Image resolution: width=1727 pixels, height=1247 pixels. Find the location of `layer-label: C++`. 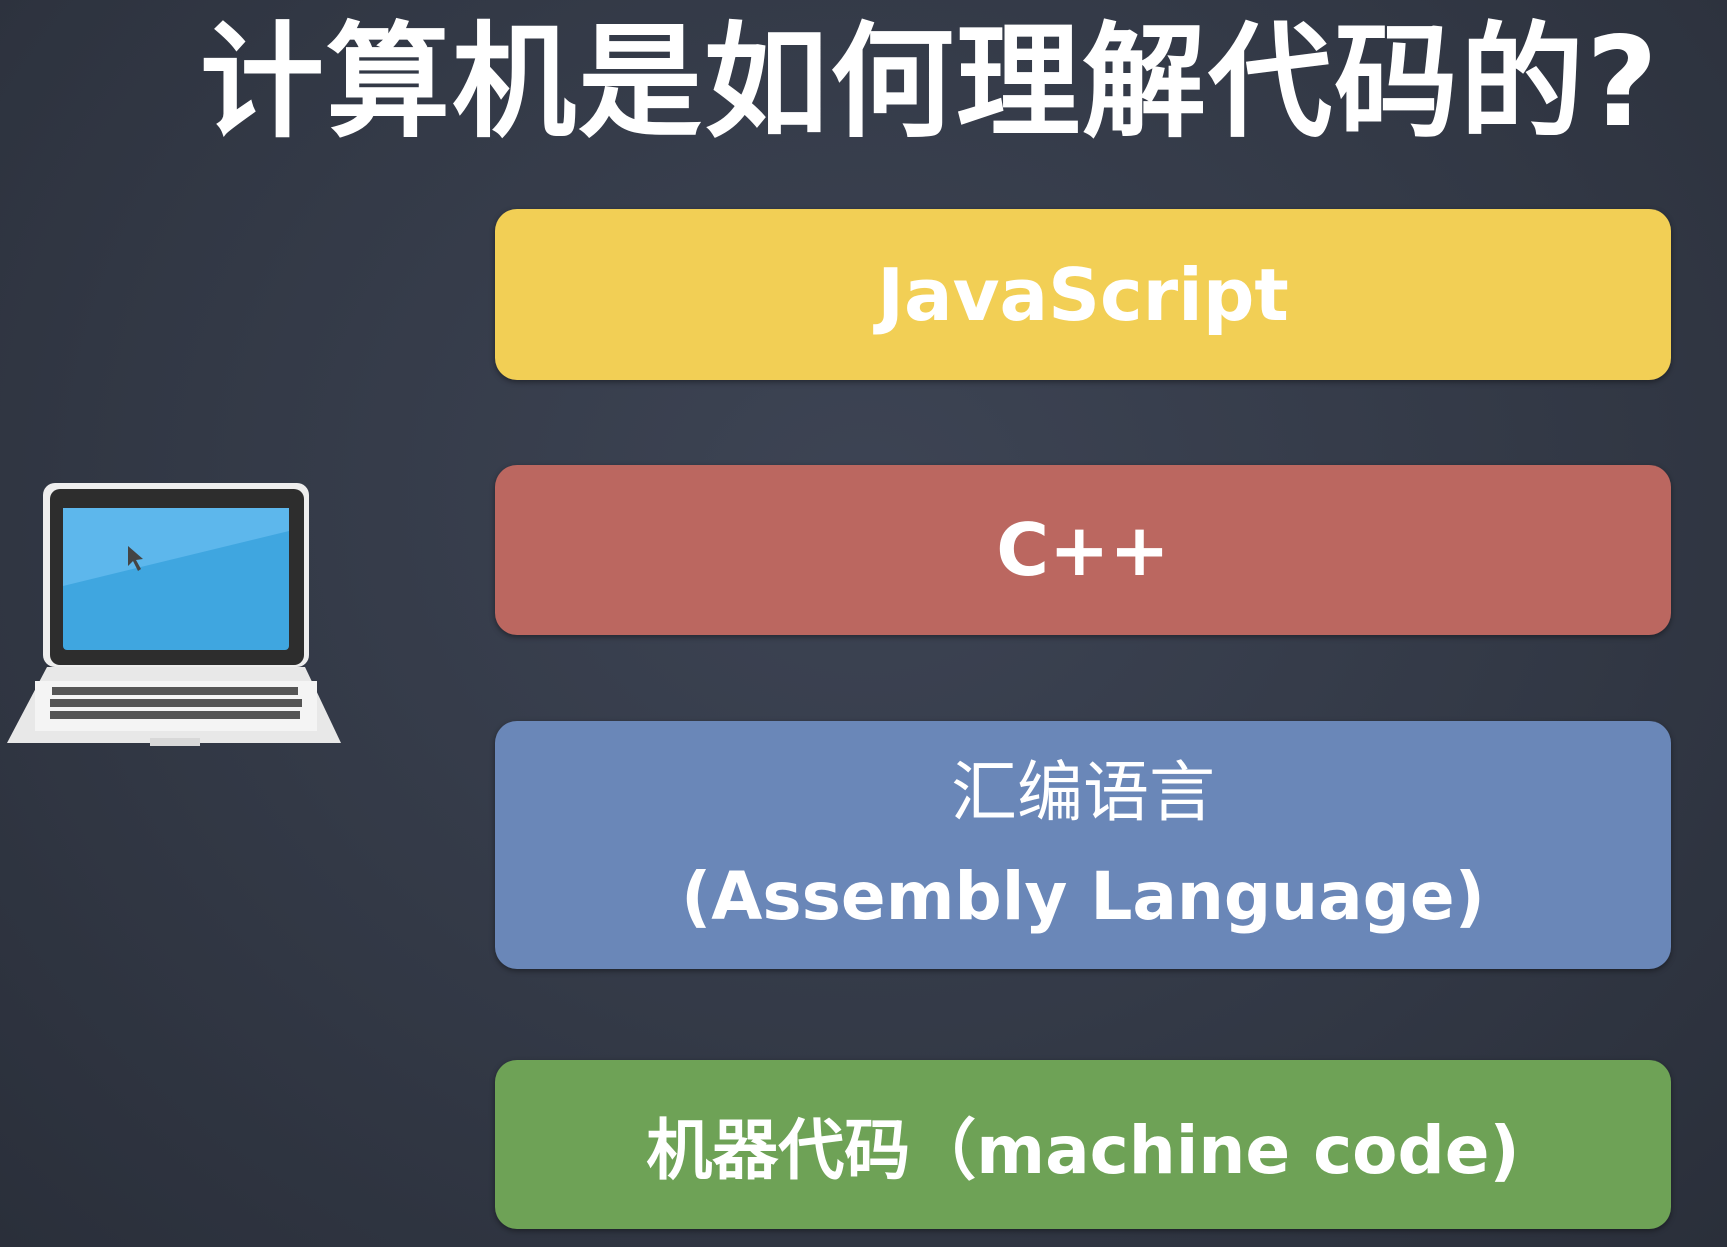

layer-label: C++ is located at coordinates (1083, 550).